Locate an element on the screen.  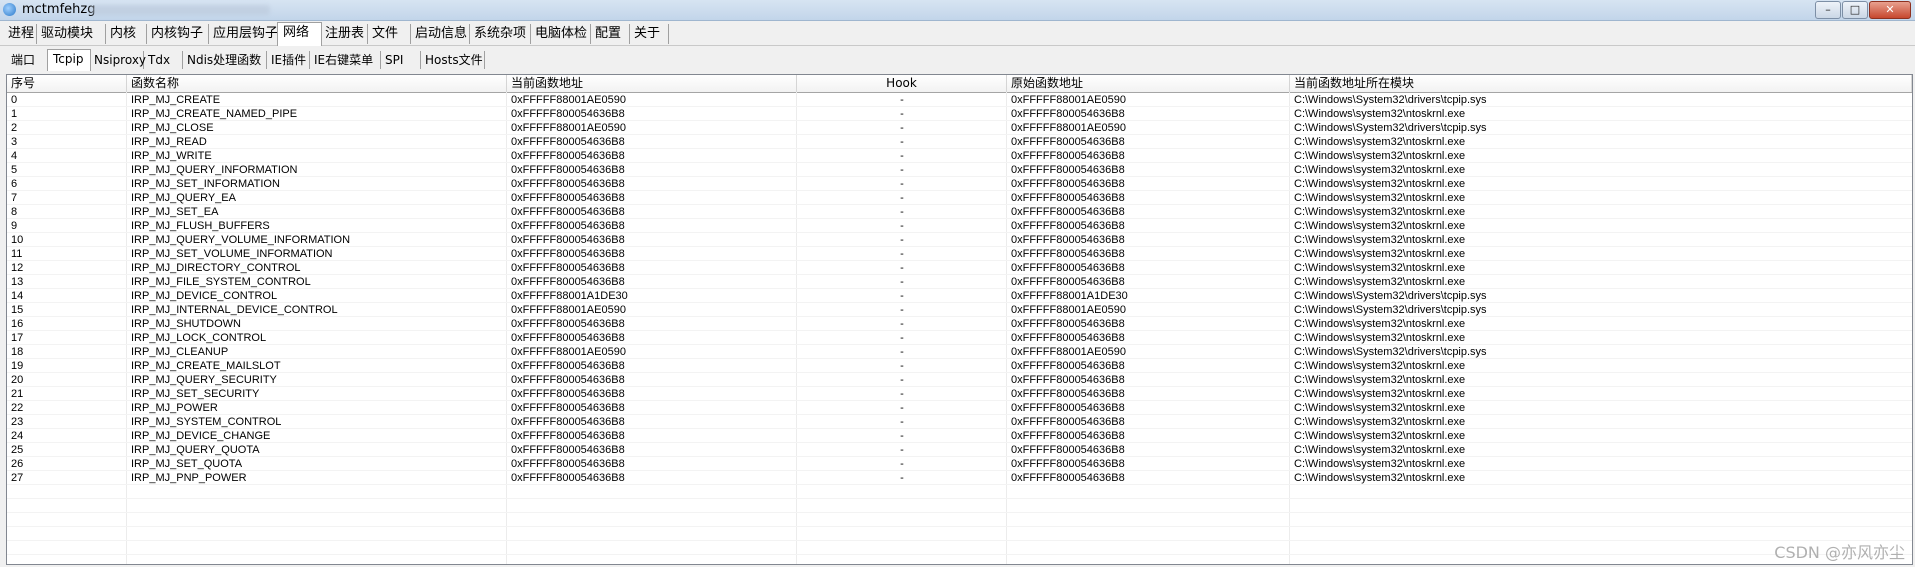
sub-tab-3: Tdx is located at coordinates (163, 60).